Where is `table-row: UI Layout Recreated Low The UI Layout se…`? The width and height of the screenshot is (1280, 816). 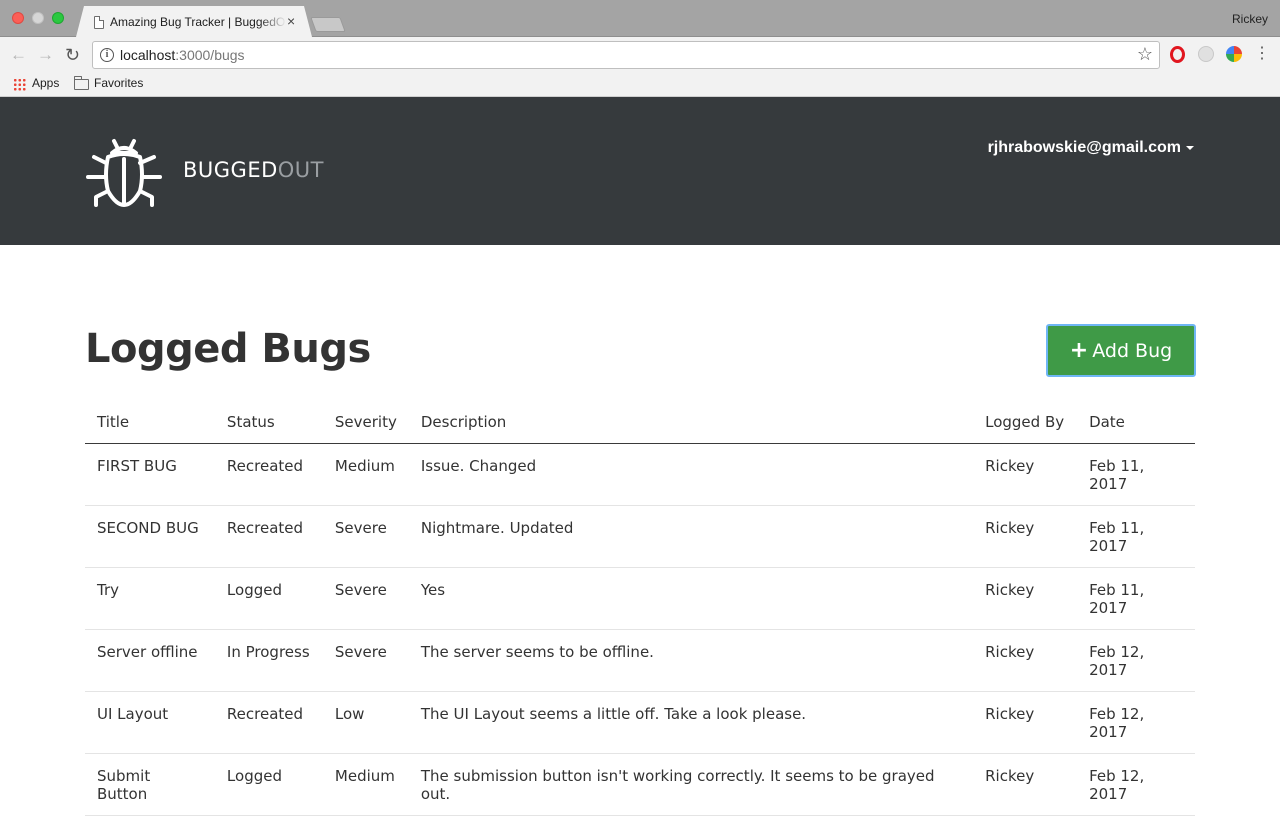 table-row: UI Layout Recreated Low The UI Layout se… is located at coordinates (640, 722).